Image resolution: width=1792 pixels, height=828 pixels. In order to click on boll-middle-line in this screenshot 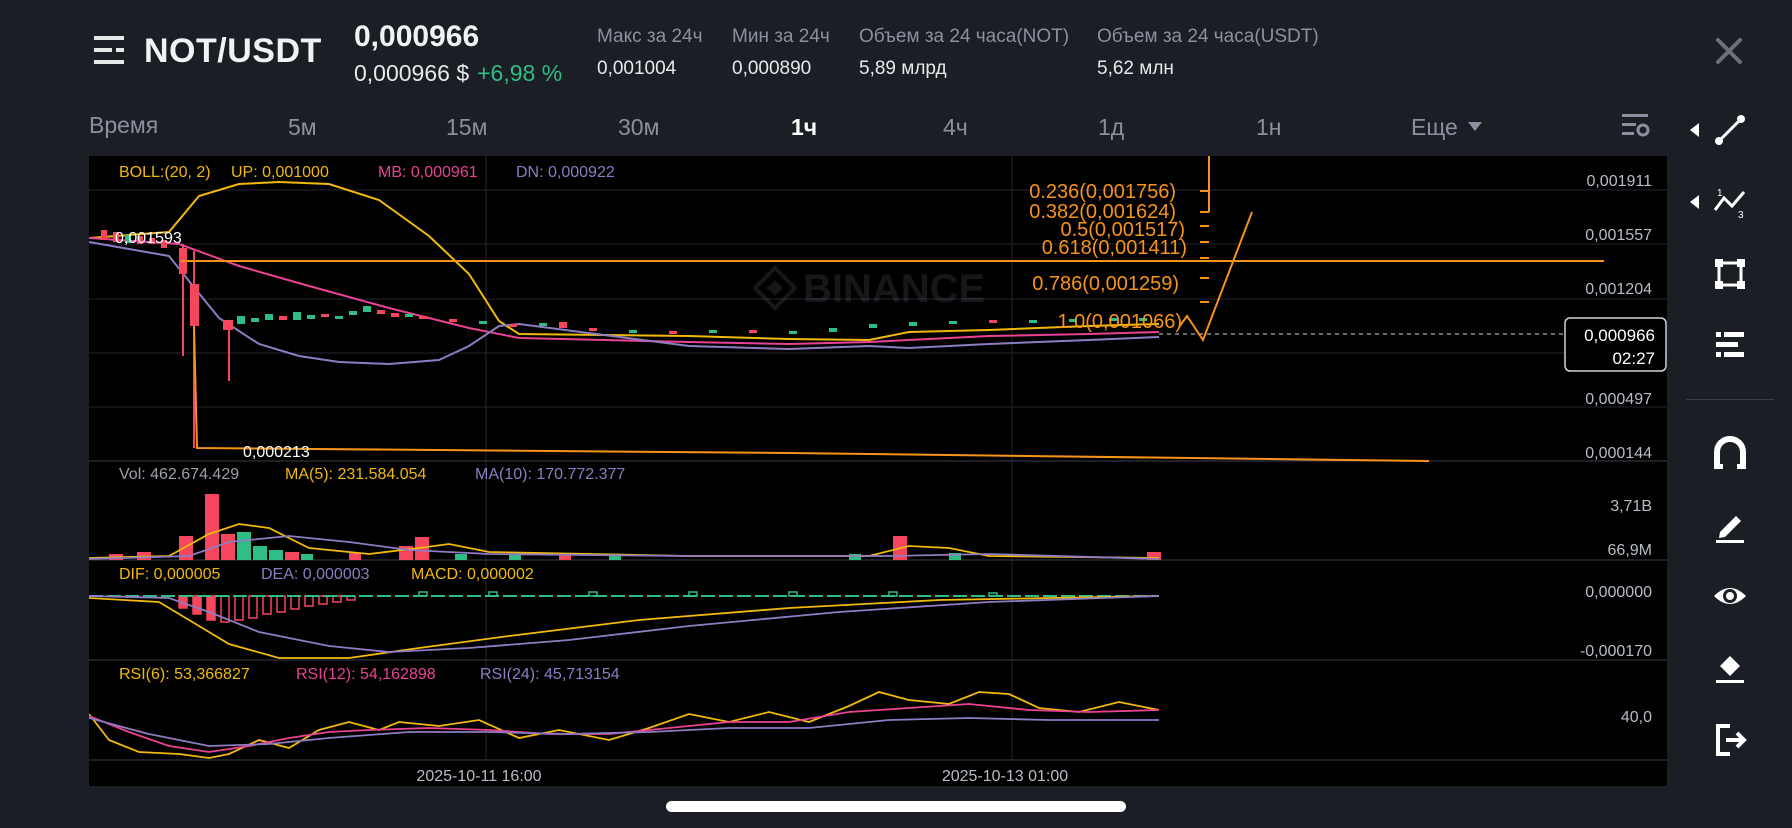, I will do `click(624, 291)`.